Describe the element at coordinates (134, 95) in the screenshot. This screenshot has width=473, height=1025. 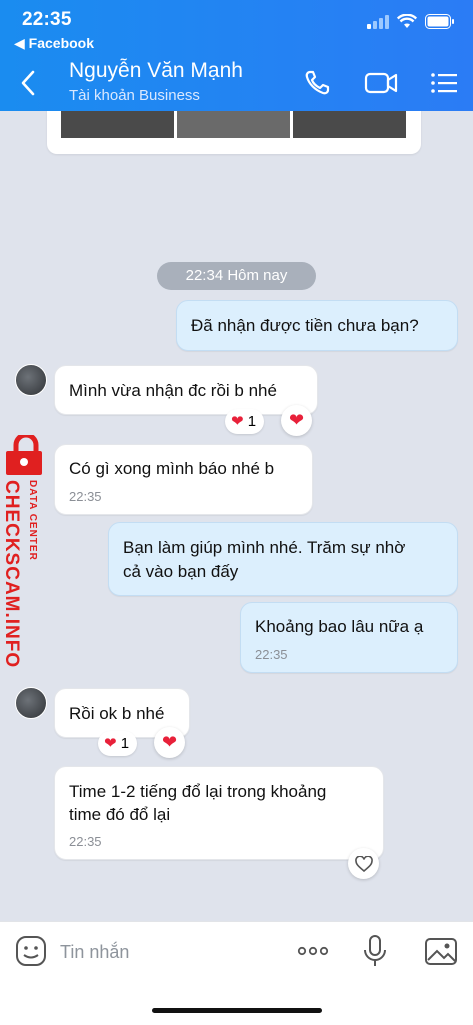
I see `contact-subtitle: Tài khoản Business` at that location.